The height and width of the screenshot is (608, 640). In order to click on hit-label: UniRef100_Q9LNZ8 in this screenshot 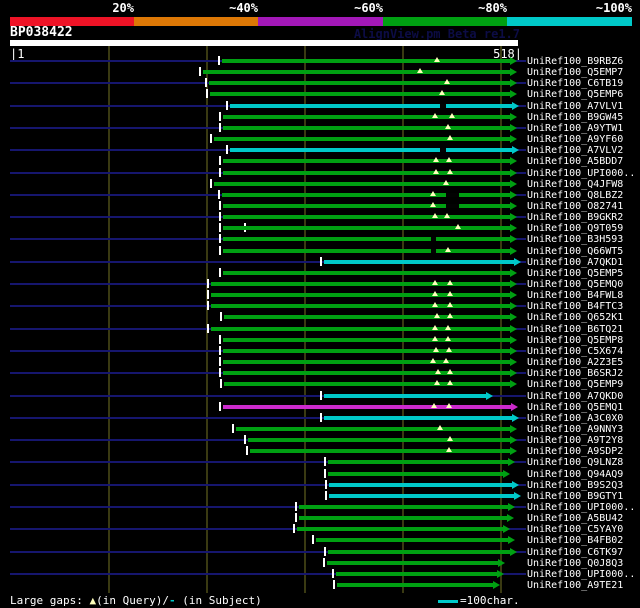, I will do `click(575, 462)`.